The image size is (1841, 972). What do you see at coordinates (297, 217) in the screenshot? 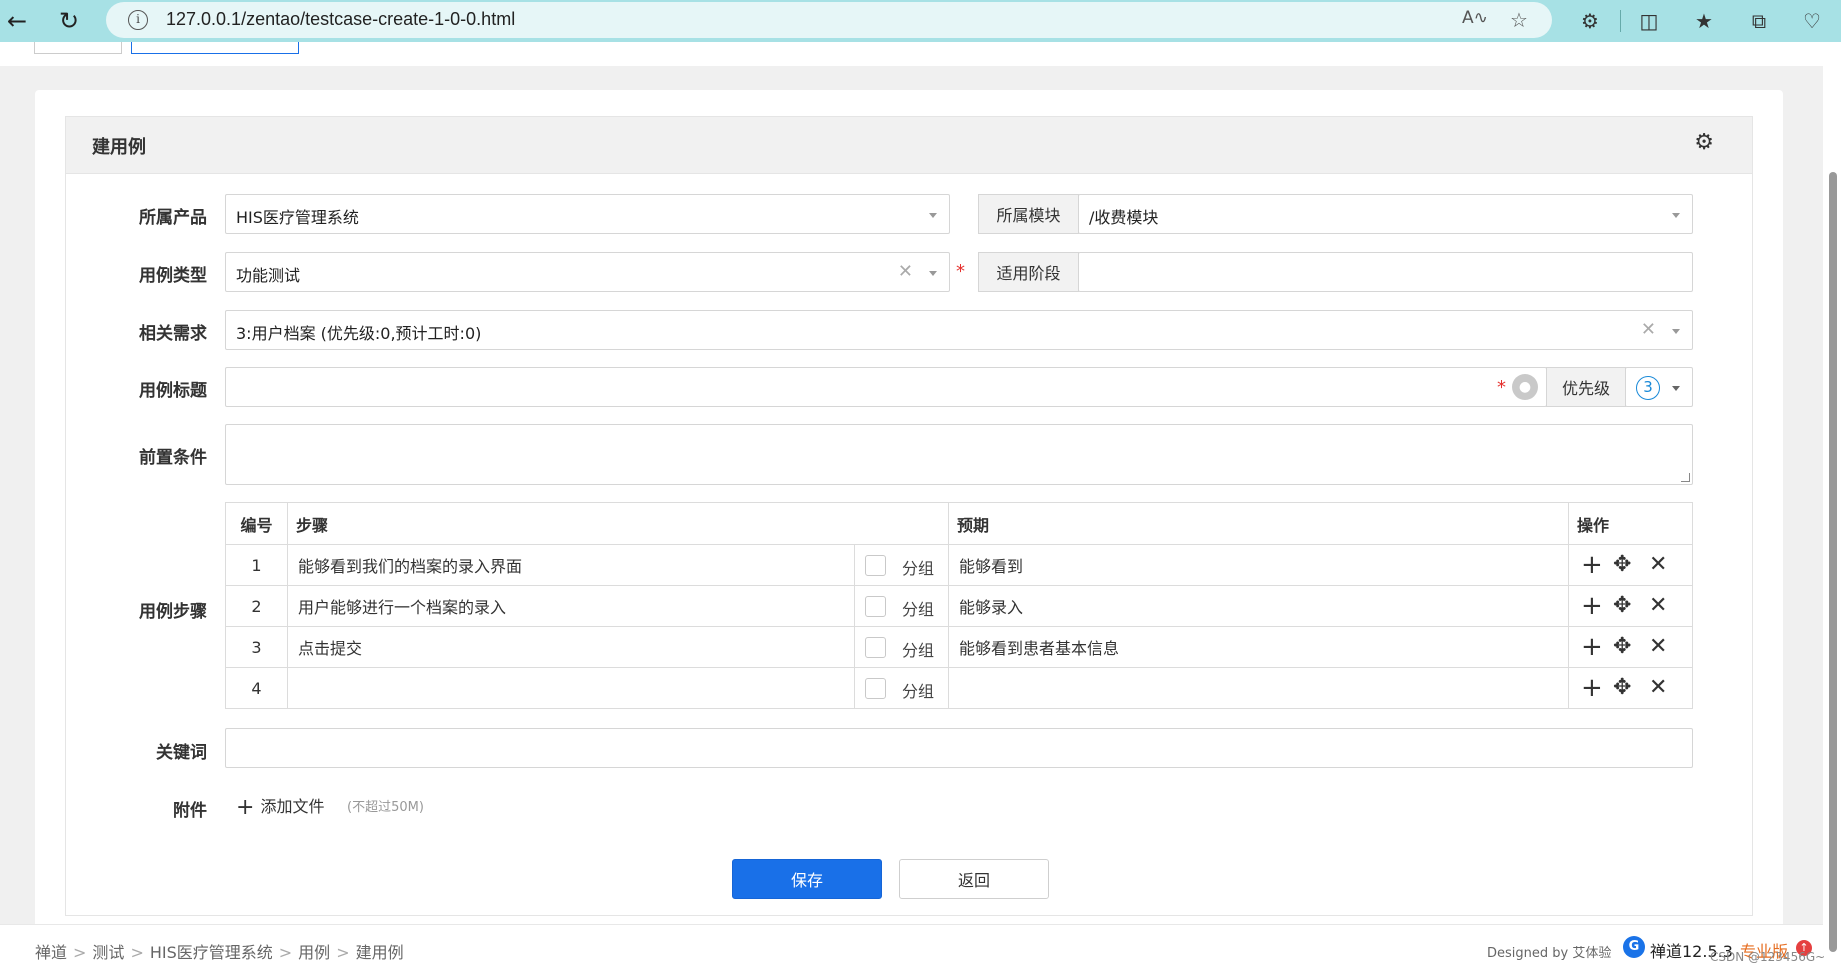
I see `product-value: HIS医疗管理系统` at bounding box center [297, 217].